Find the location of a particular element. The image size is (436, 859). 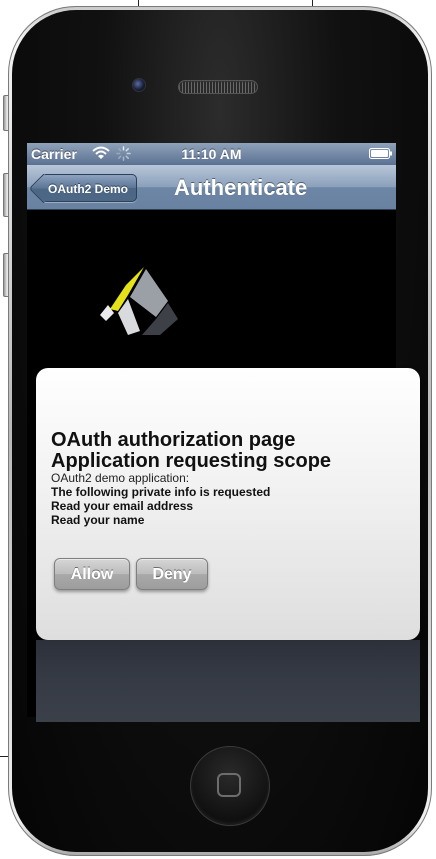

battery-icon is located at coordinates (380, 153).